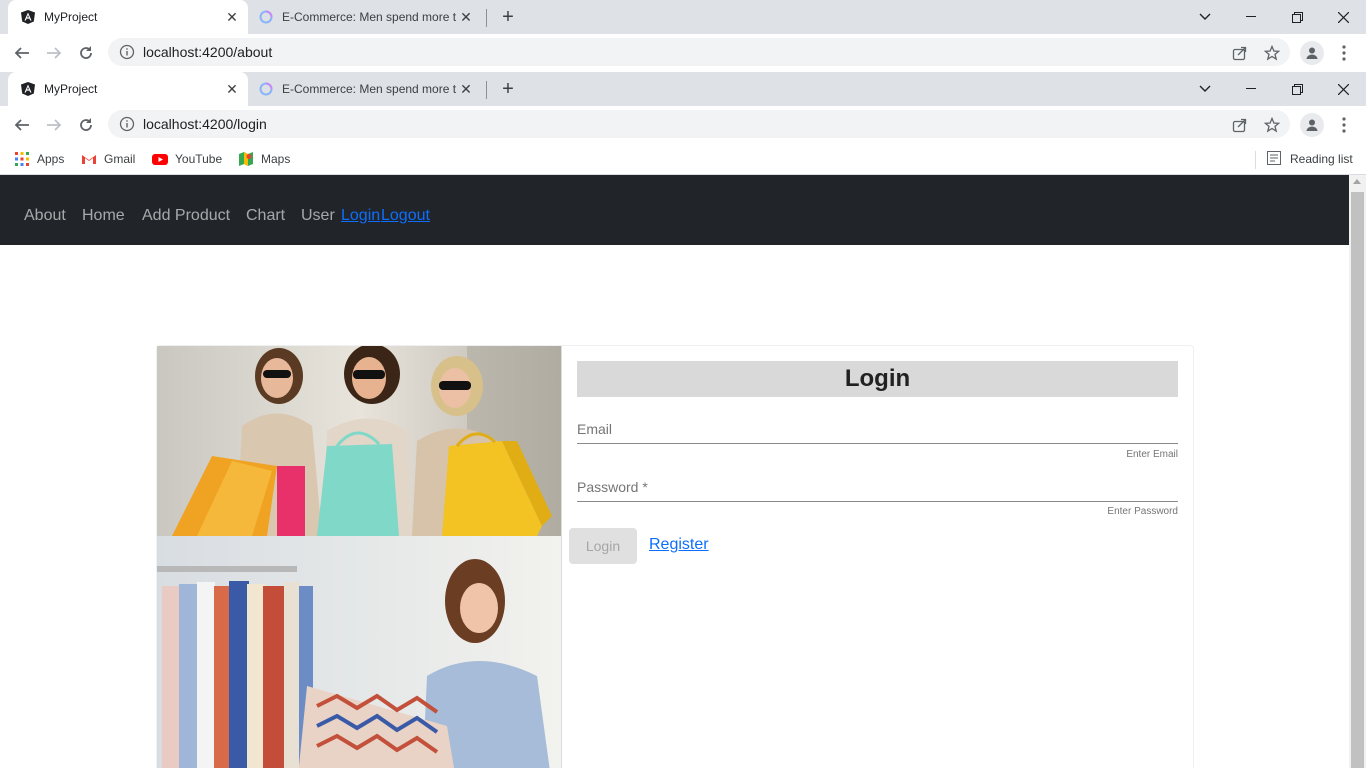  Describe the element at coordinates (45, 216) in the screenshot. I see `nav-about: About` at that location.